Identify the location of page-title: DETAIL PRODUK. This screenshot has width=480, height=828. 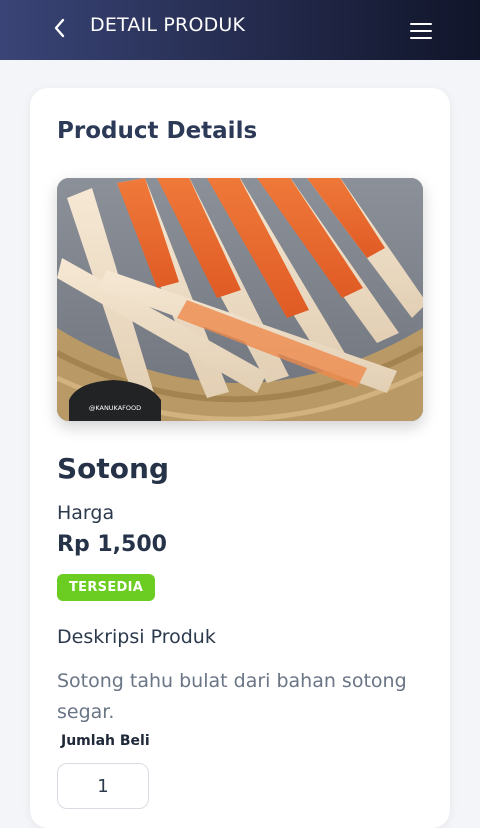
(168, 25).